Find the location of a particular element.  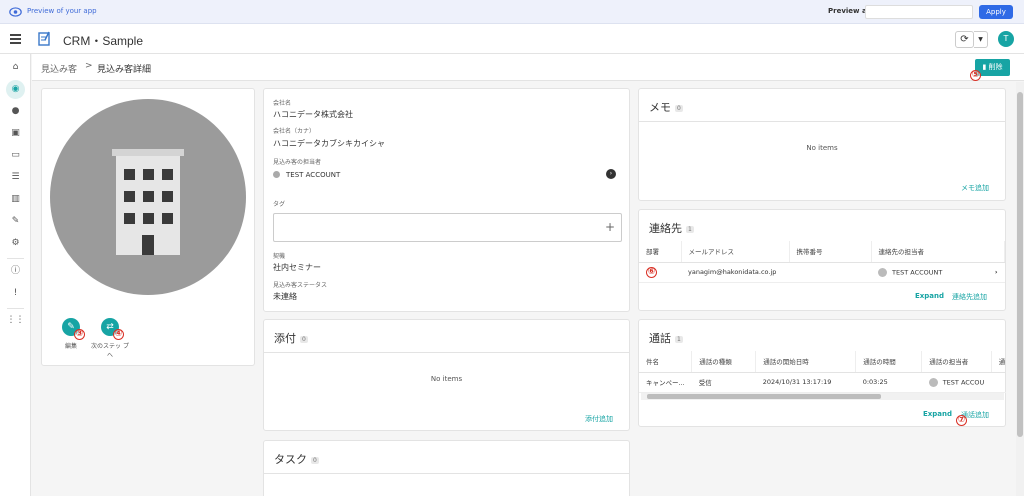

list-icon: ☰ is located at coordinates (15, 177).